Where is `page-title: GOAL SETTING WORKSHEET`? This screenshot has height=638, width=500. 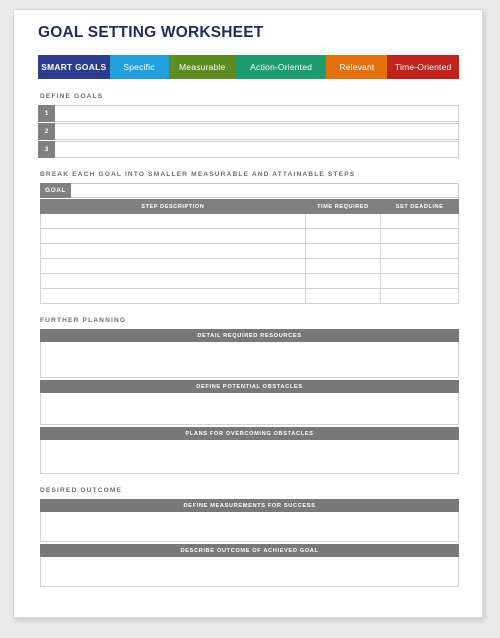 page-title: GOAL SETTING WORKSHEET is located at coordinates (151, 32).